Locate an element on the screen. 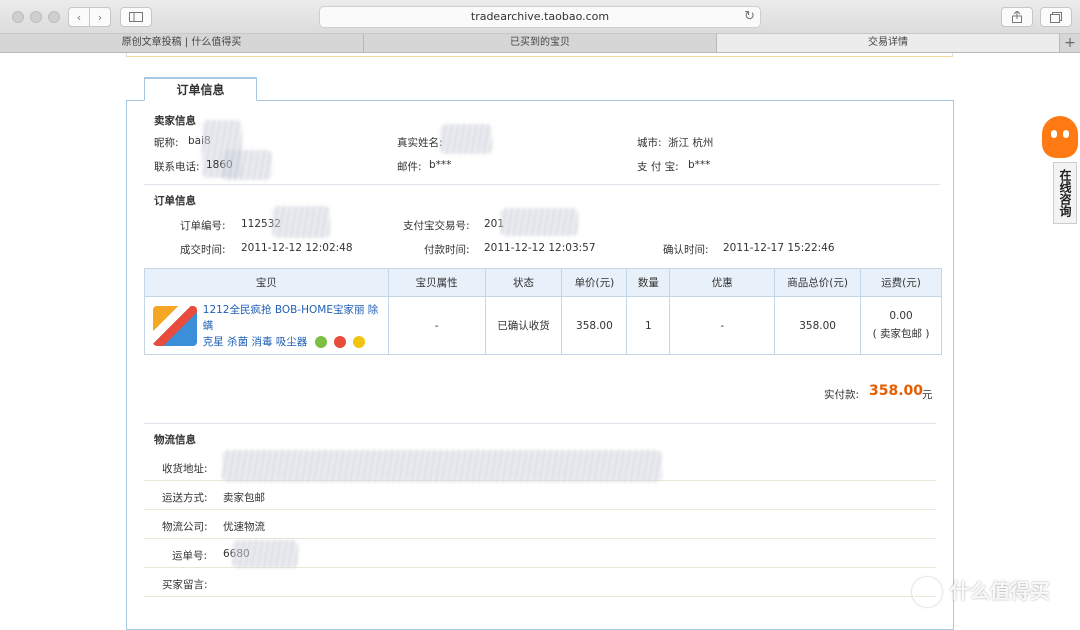  column-header: 运费(元) is located at coordinates (901, 282).